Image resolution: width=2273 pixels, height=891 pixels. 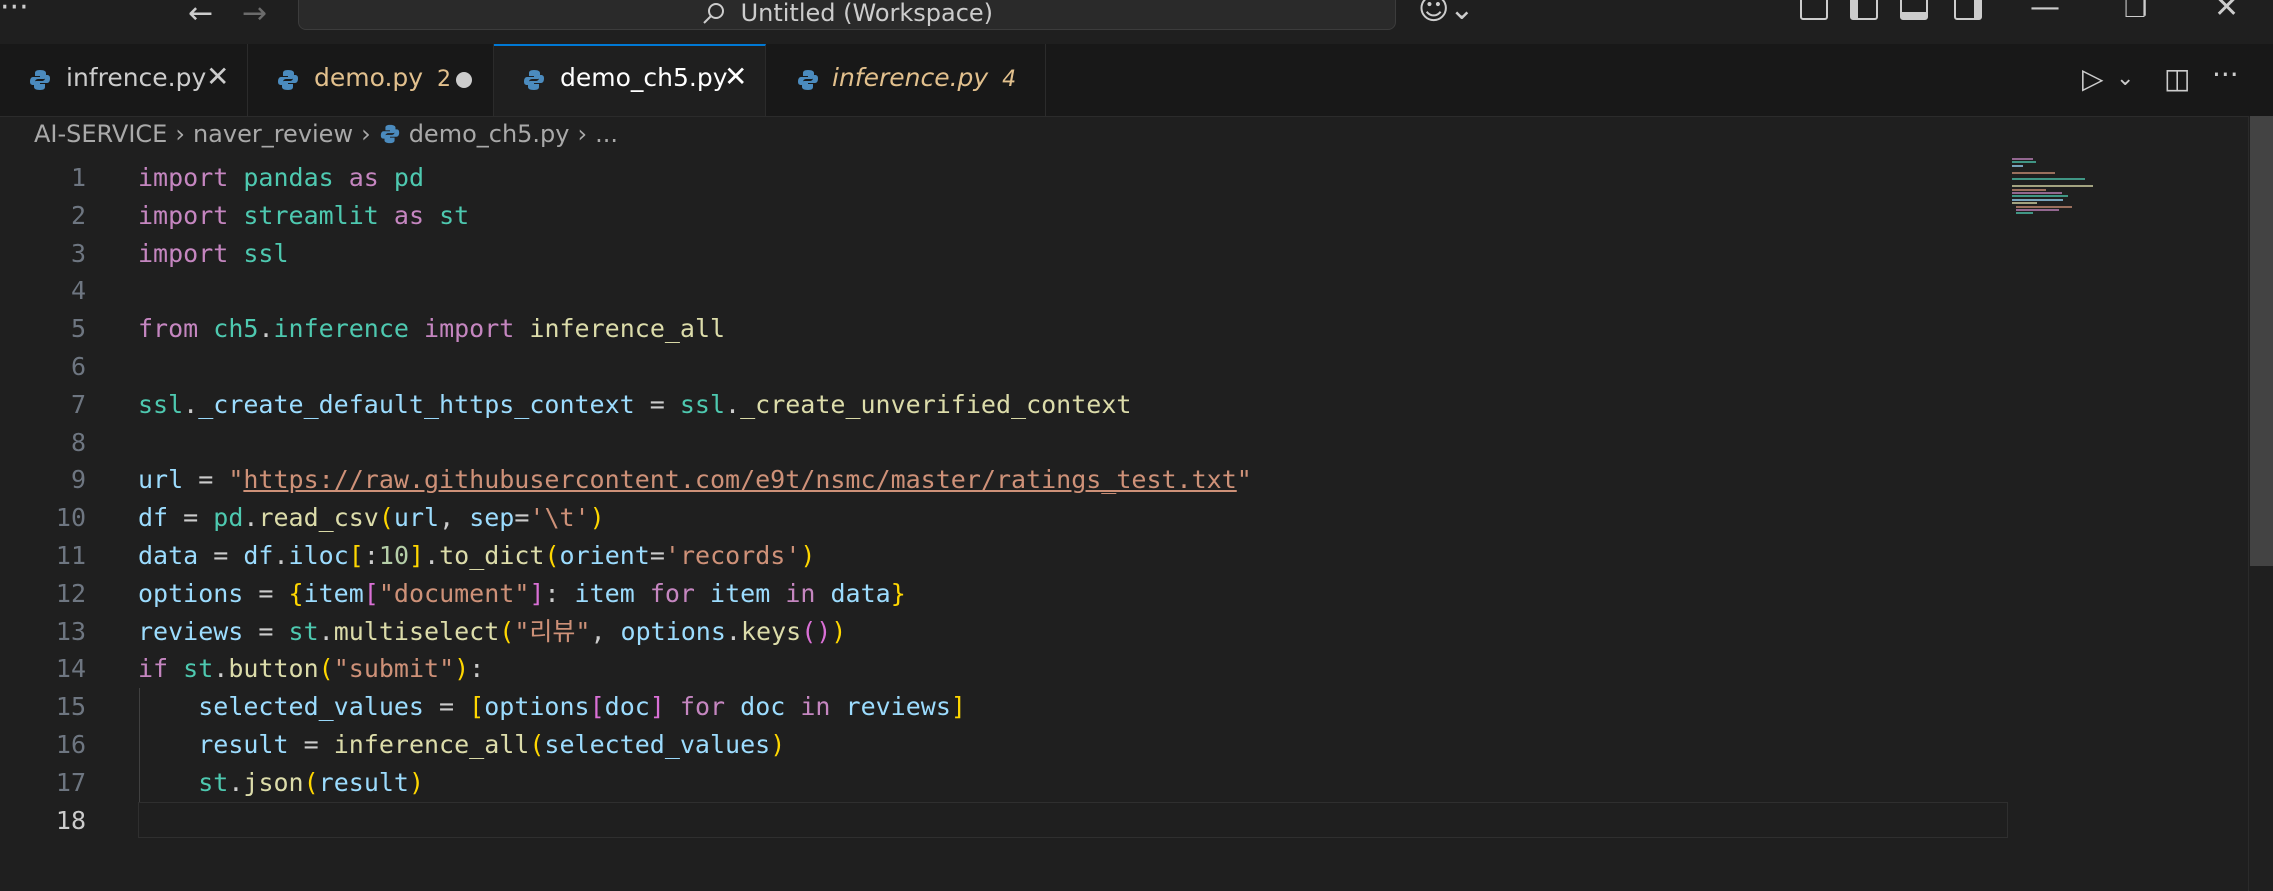 What do you see at coordinates (14, 12) in the screenshot?
I see `more-menu-icon: ···` at bounding box center [14, 12].